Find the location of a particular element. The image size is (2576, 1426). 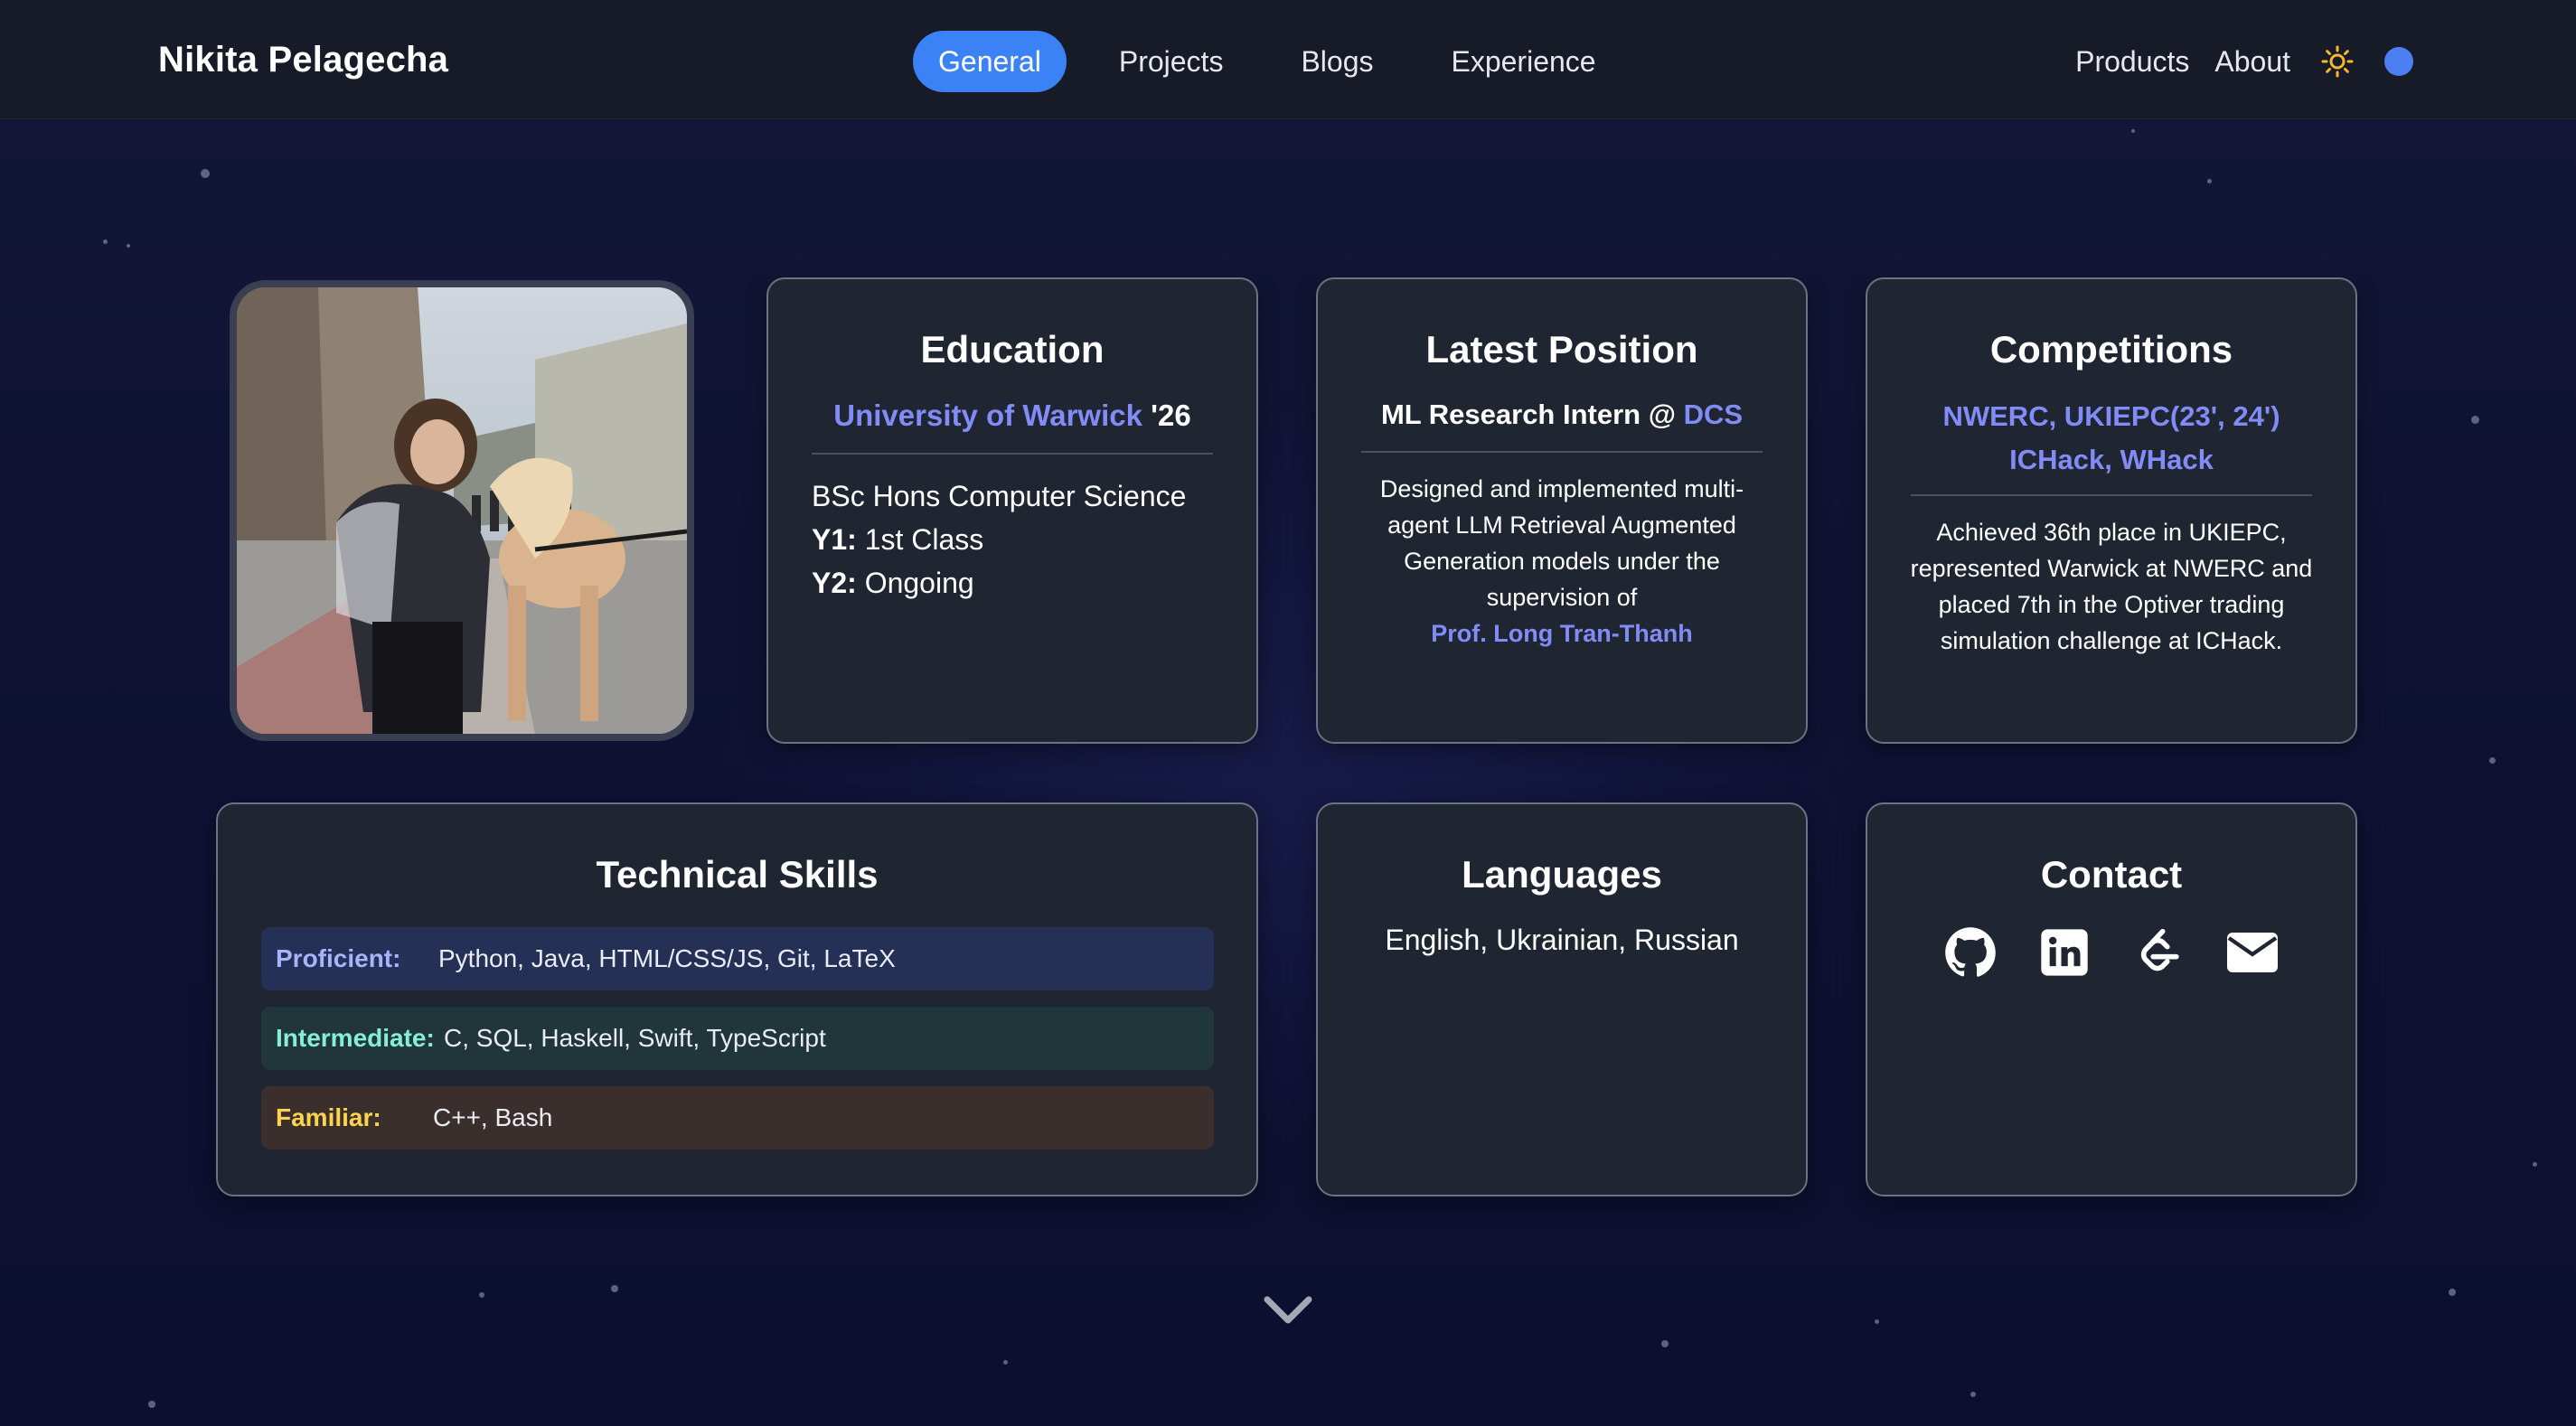

skill-list: C, SQL, Haskell, Swift, TypeScript is located at coordinates (635, 1038).